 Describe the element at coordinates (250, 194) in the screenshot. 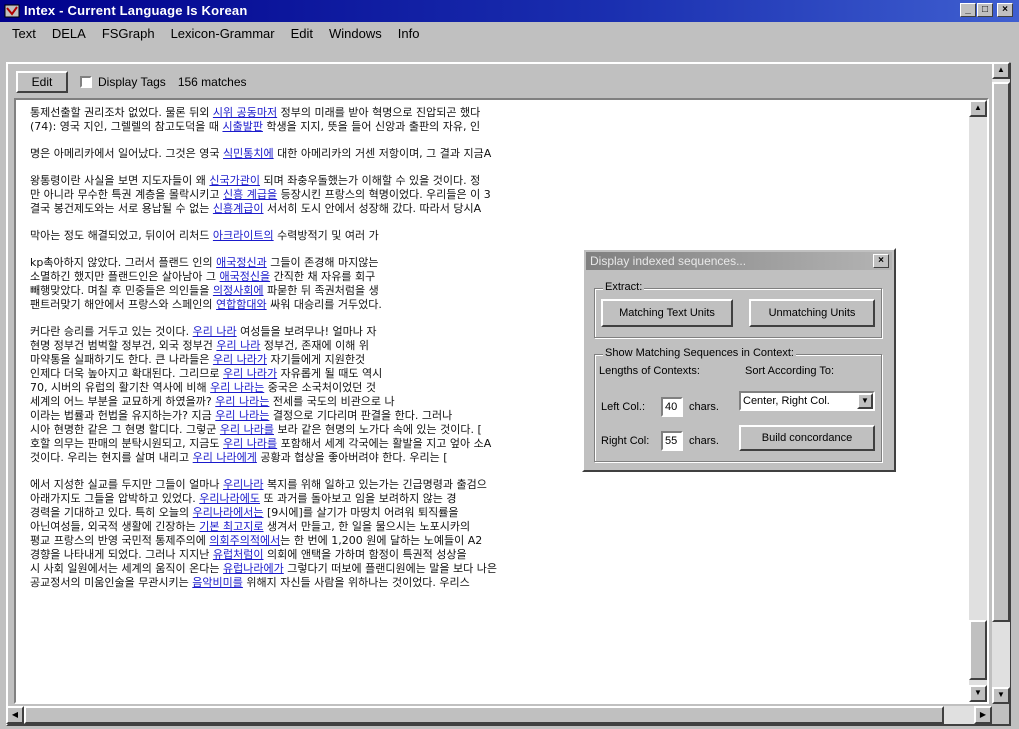

I see `matched-sequence: 신흥 계급을` at that location.